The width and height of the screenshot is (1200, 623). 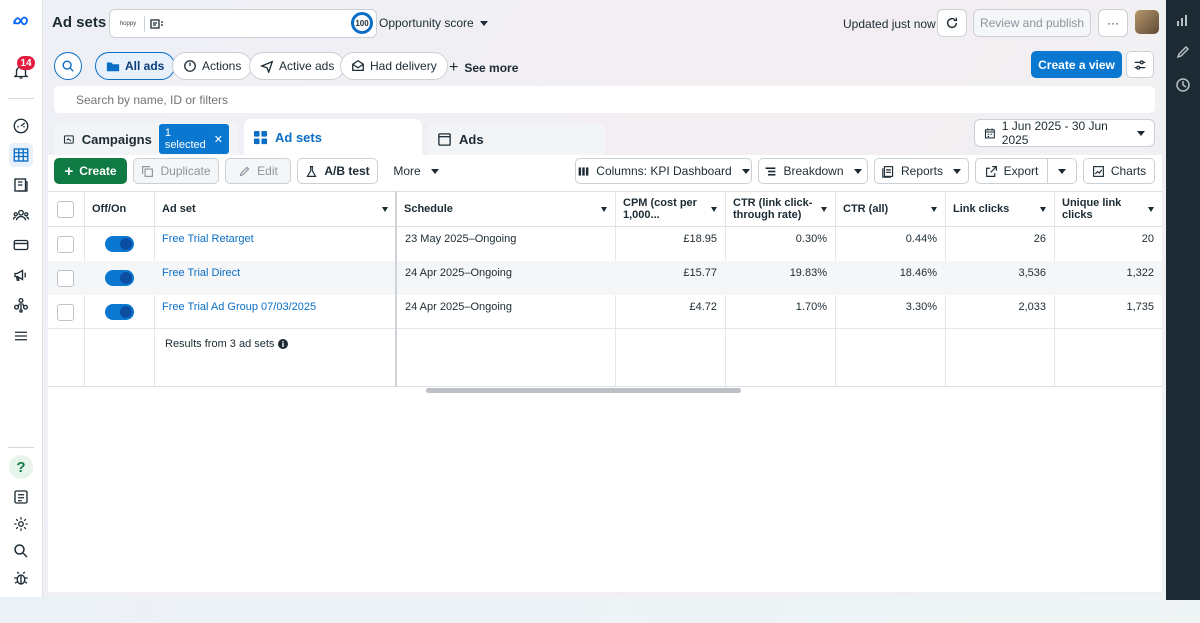 What do you see at coordinates (21, 524) in the screenshot?
I see `settings-icon` at bounding box center [21, 524].